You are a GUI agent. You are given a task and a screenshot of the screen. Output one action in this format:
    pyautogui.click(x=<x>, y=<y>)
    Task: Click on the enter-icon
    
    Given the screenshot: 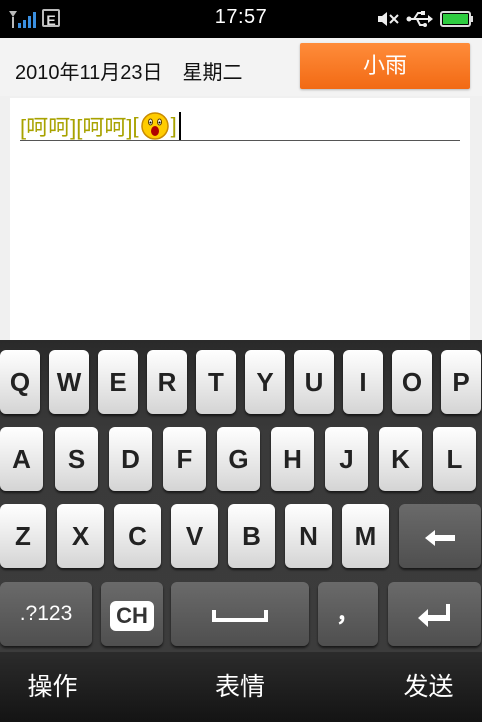 What is the action you would take?
    pyautogui.click(x=433, y=616)
    